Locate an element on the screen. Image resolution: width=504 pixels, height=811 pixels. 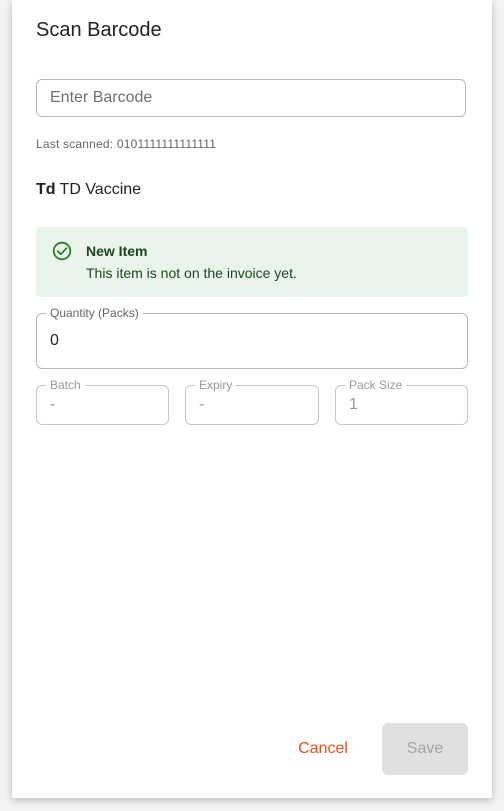
item-info: Td TD Vaccine is located at coordinates (88, 190).